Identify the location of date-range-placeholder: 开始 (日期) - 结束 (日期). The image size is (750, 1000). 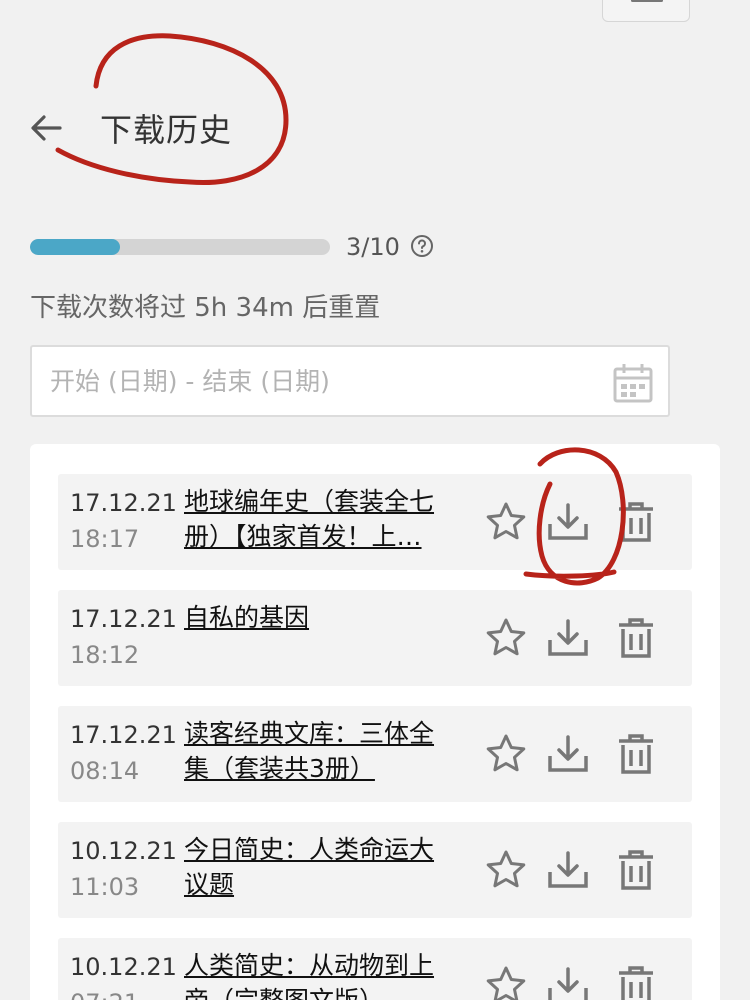
(190, 381).